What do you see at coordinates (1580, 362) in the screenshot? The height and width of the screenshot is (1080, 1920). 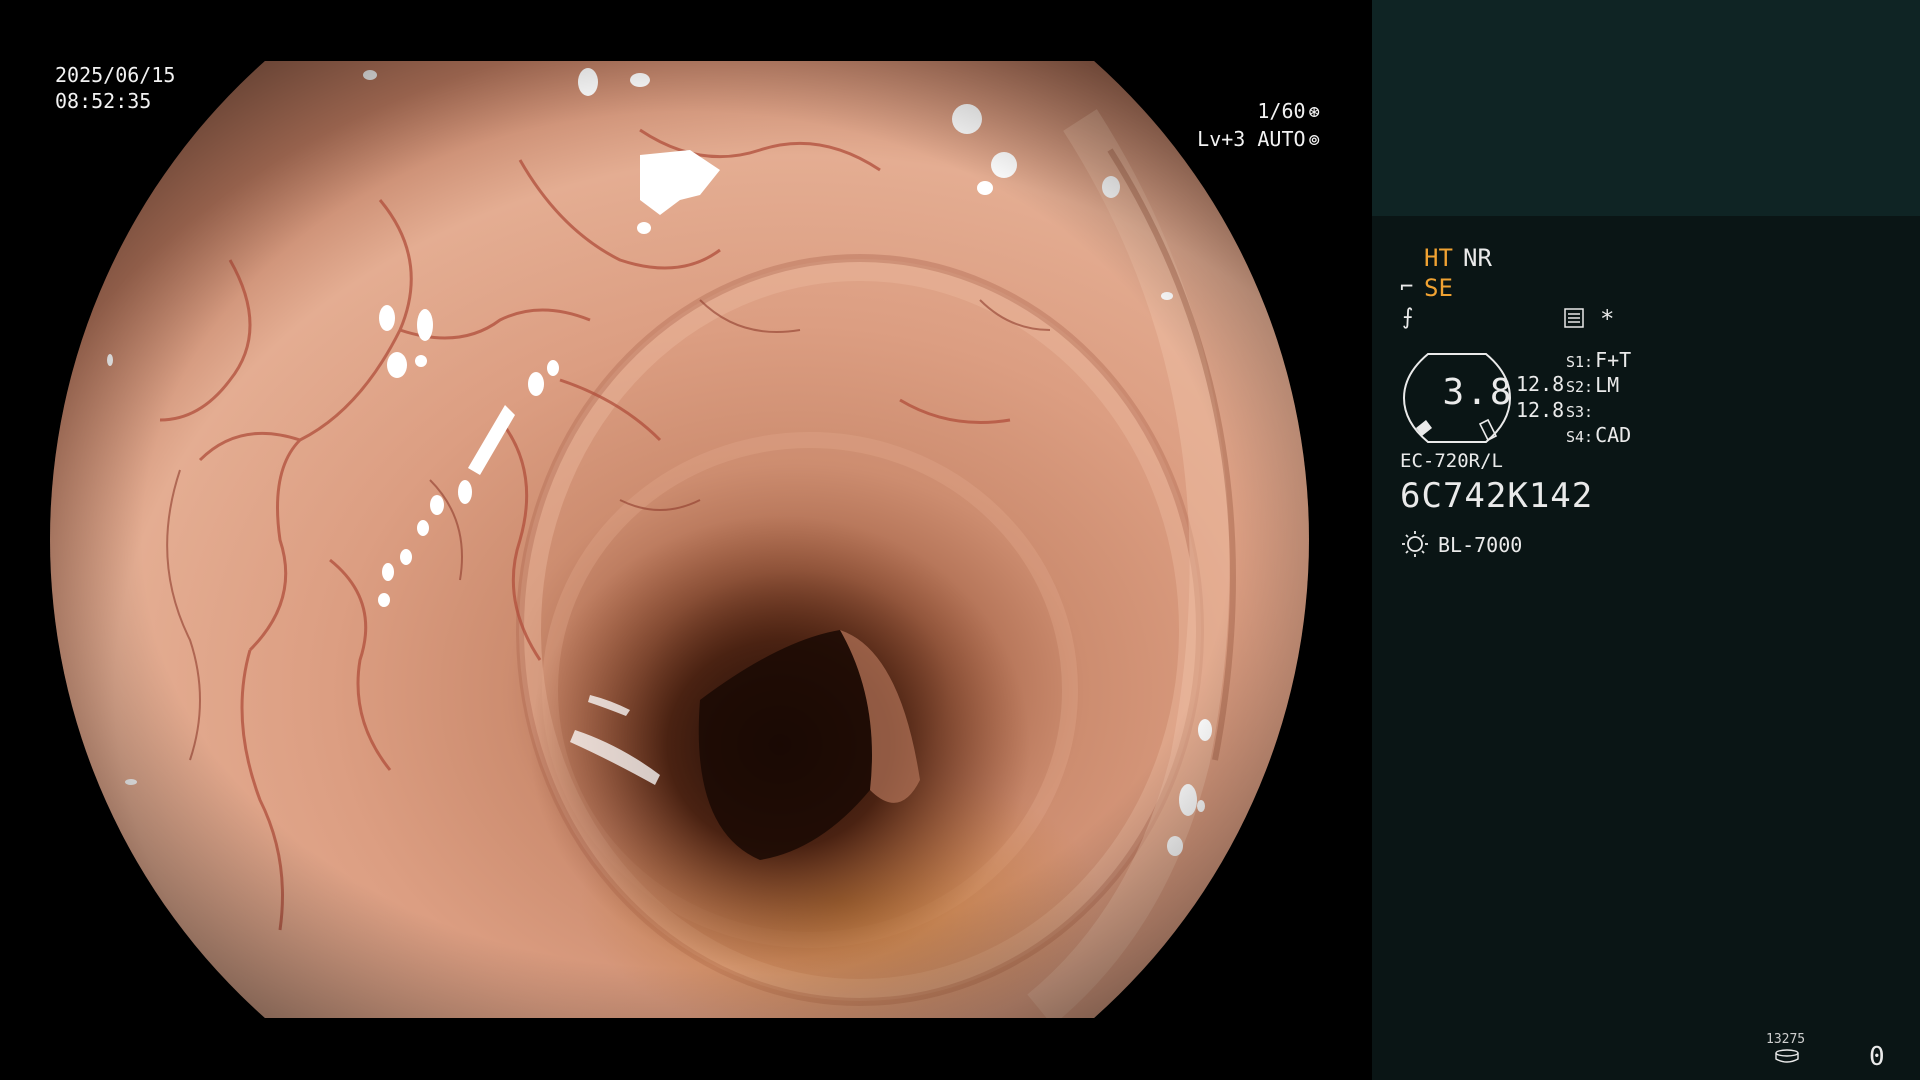 I see `switch-key: S1:` at bounding box center [1580, 362].